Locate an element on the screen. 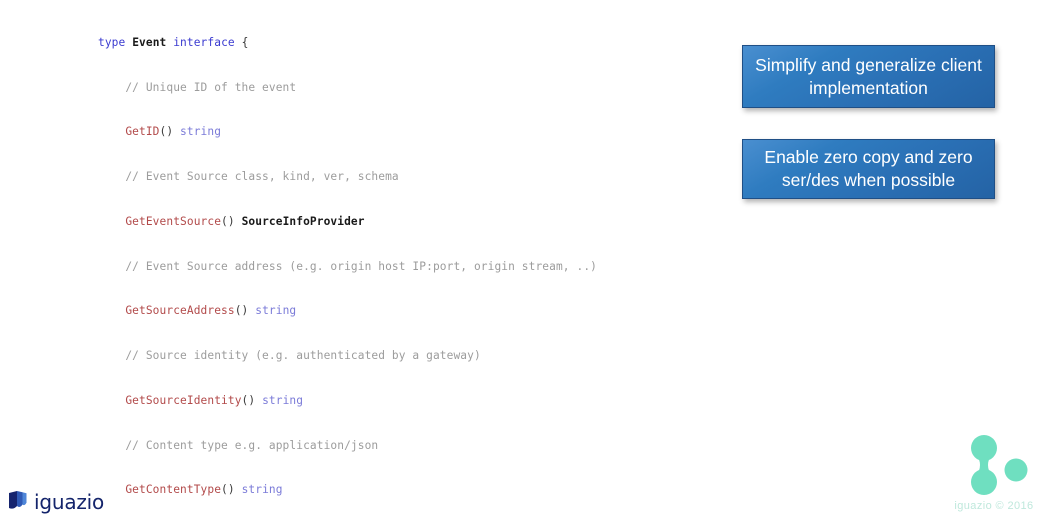  watermark-copyright: iguazio © 2016 is located at coordinates (994, 506).